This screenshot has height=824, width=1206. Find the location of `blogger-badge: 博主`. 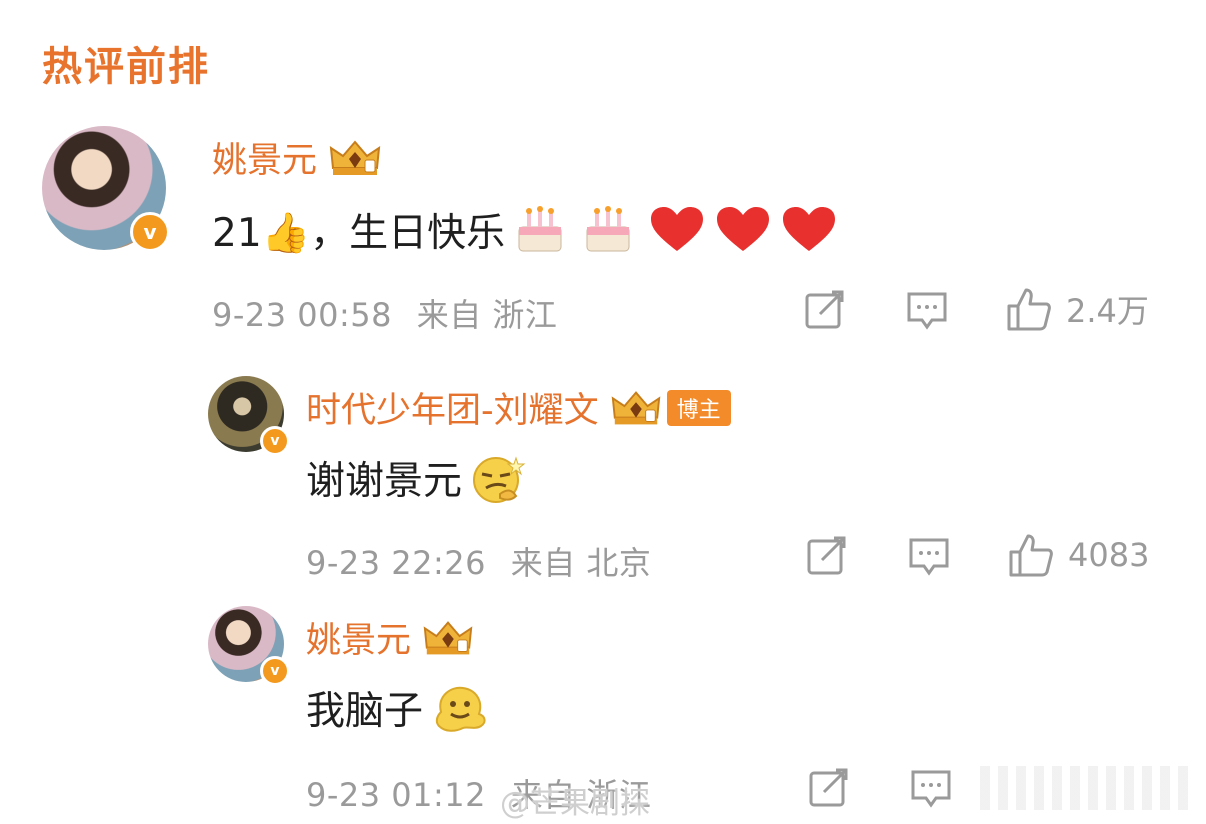

blogger-badge: 博主 is located at coordinates (698, 407).